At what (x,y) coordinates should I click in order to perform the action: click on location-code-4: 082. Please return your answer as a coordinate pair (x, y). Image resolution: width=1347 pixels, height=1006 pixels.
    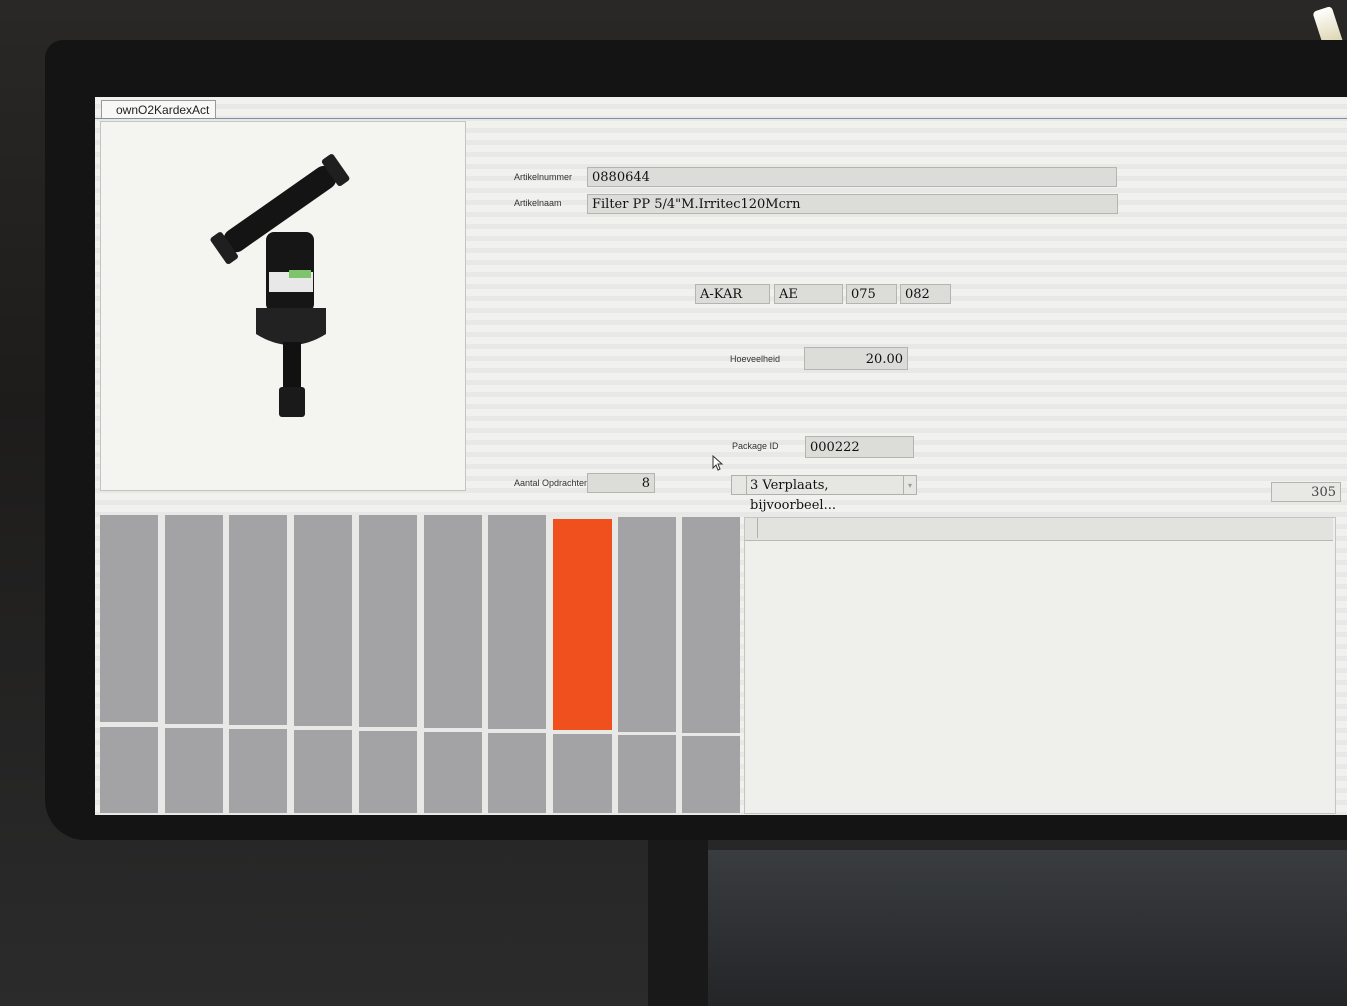
    Looking at the image, I should click on (925, 294).